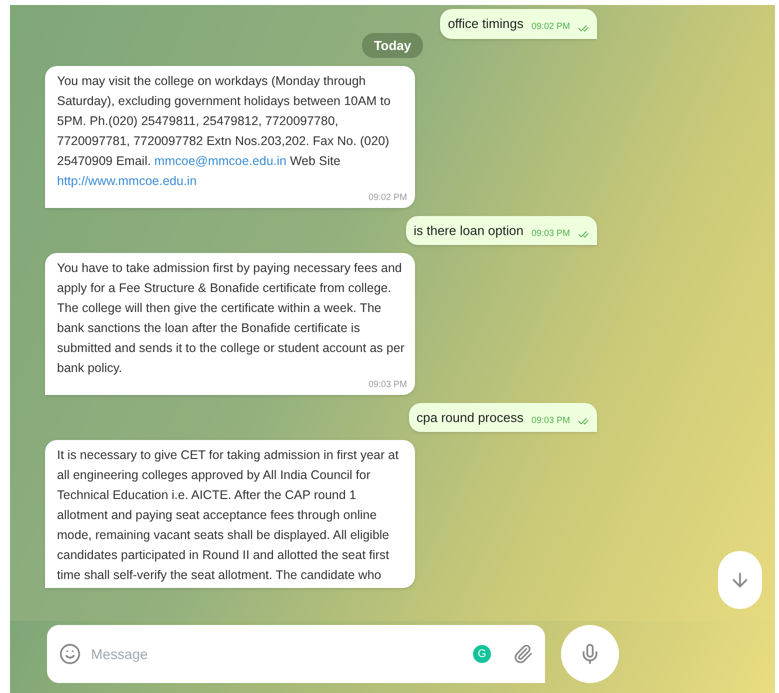 This screenshot has height=693, width=779. Describe the element at coordinates (469, 231) in the screenshot. I see `message-text: is there loan option` at that location.